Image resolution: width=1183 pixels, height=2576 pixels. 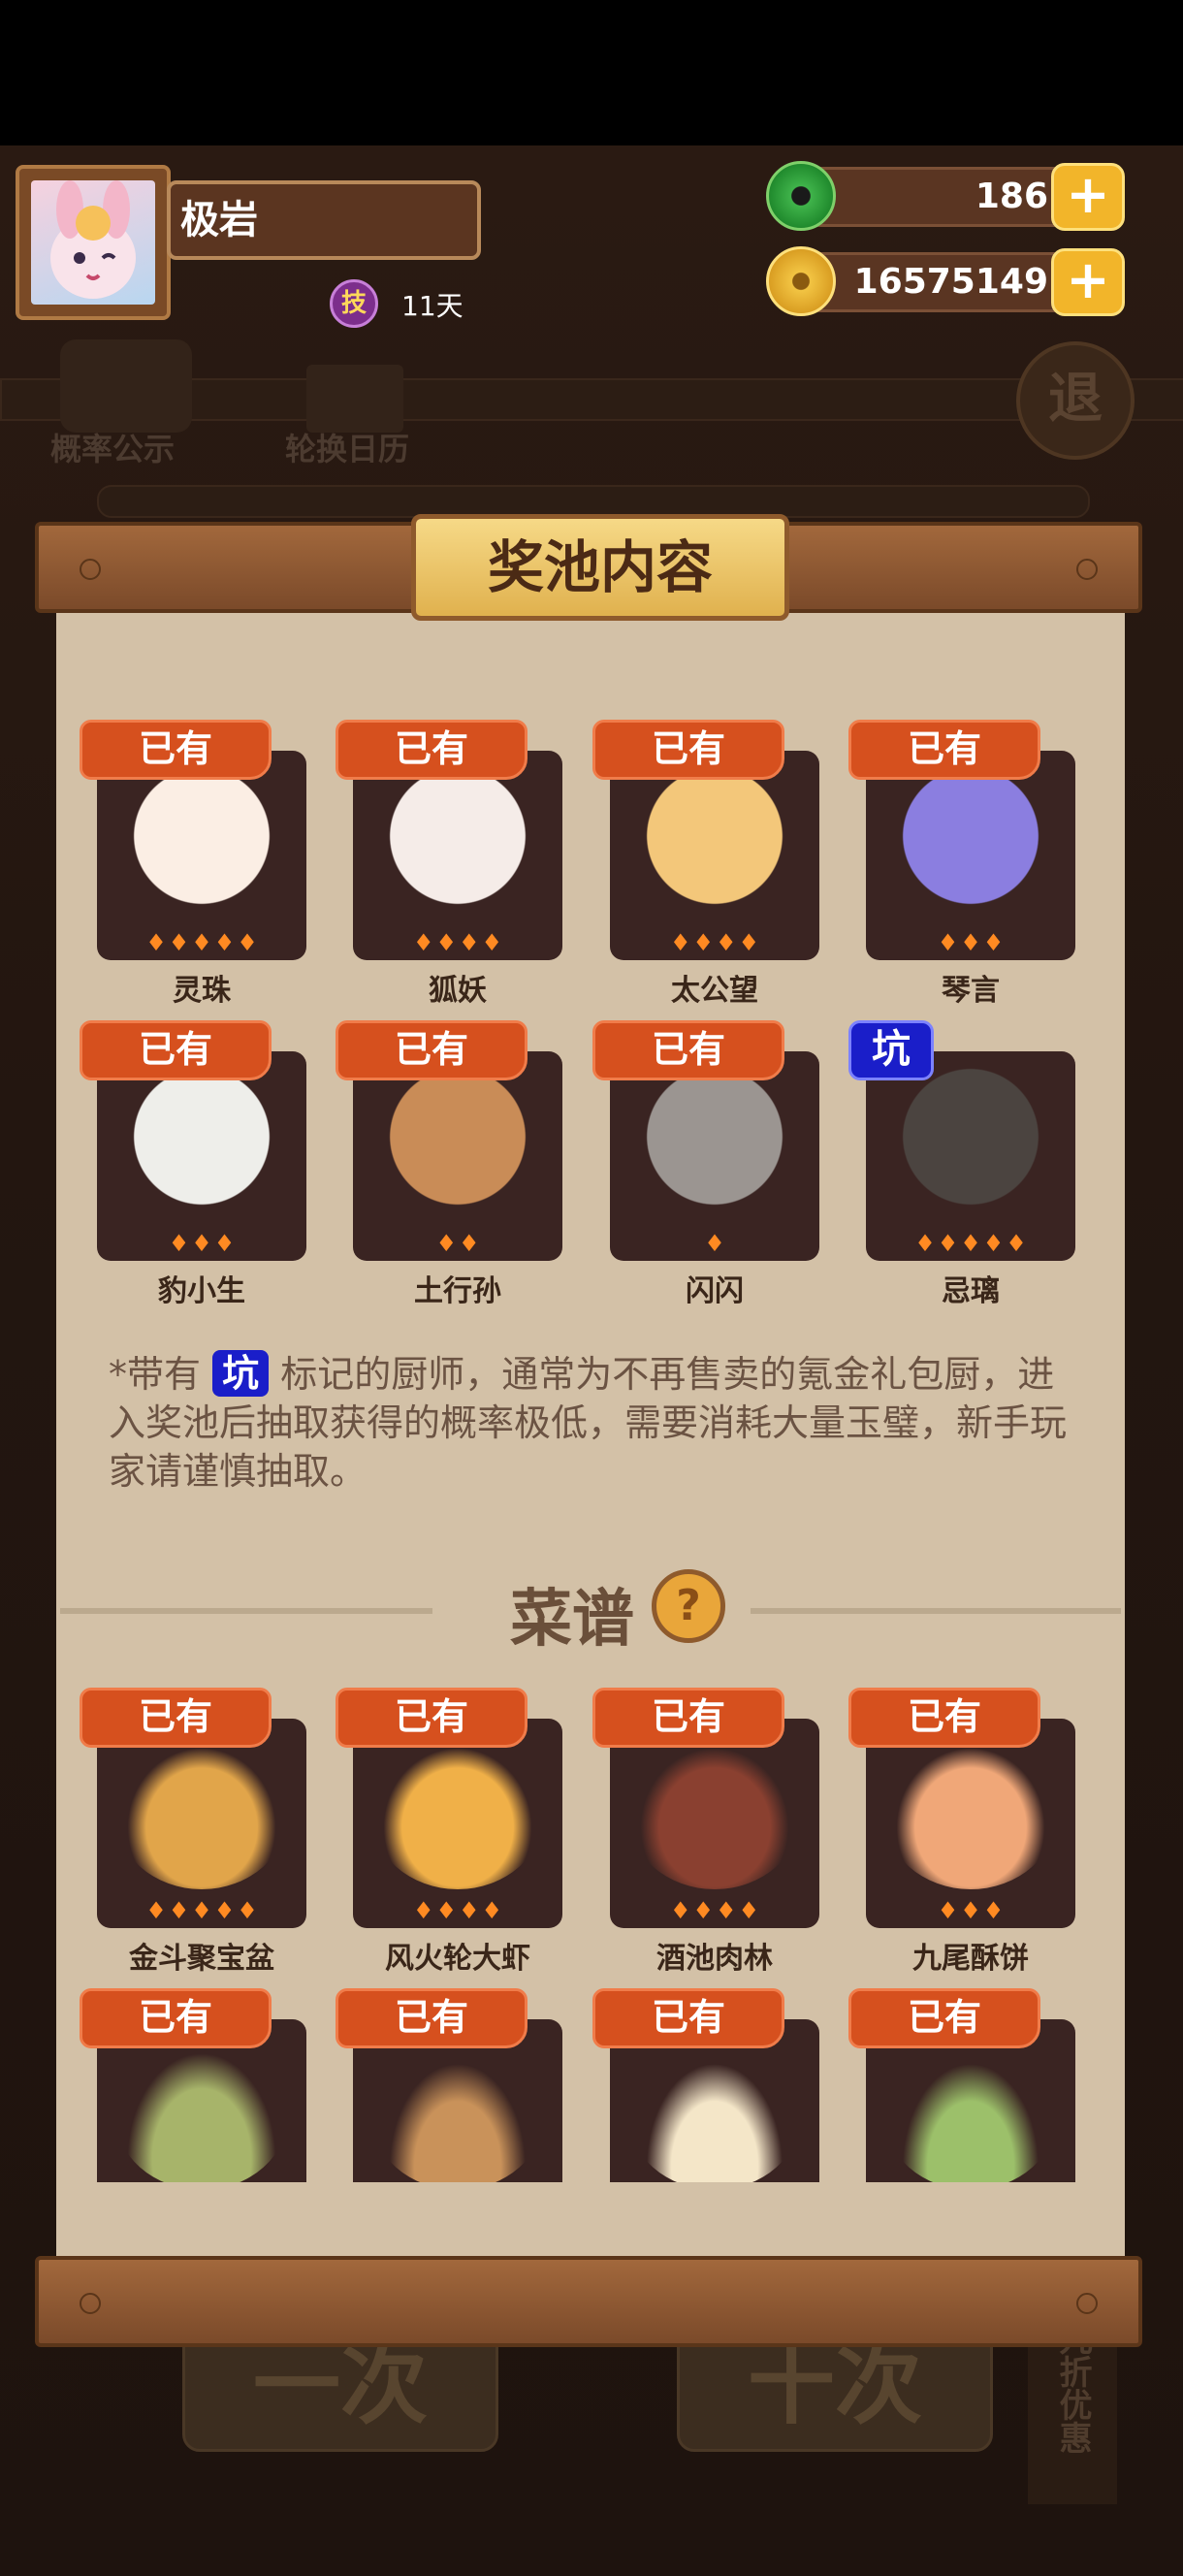 What do you see at coordinates (457, 1156) in the screenshot?
I see `chef-card: ♦♦` at bounding box center [457, 1156].